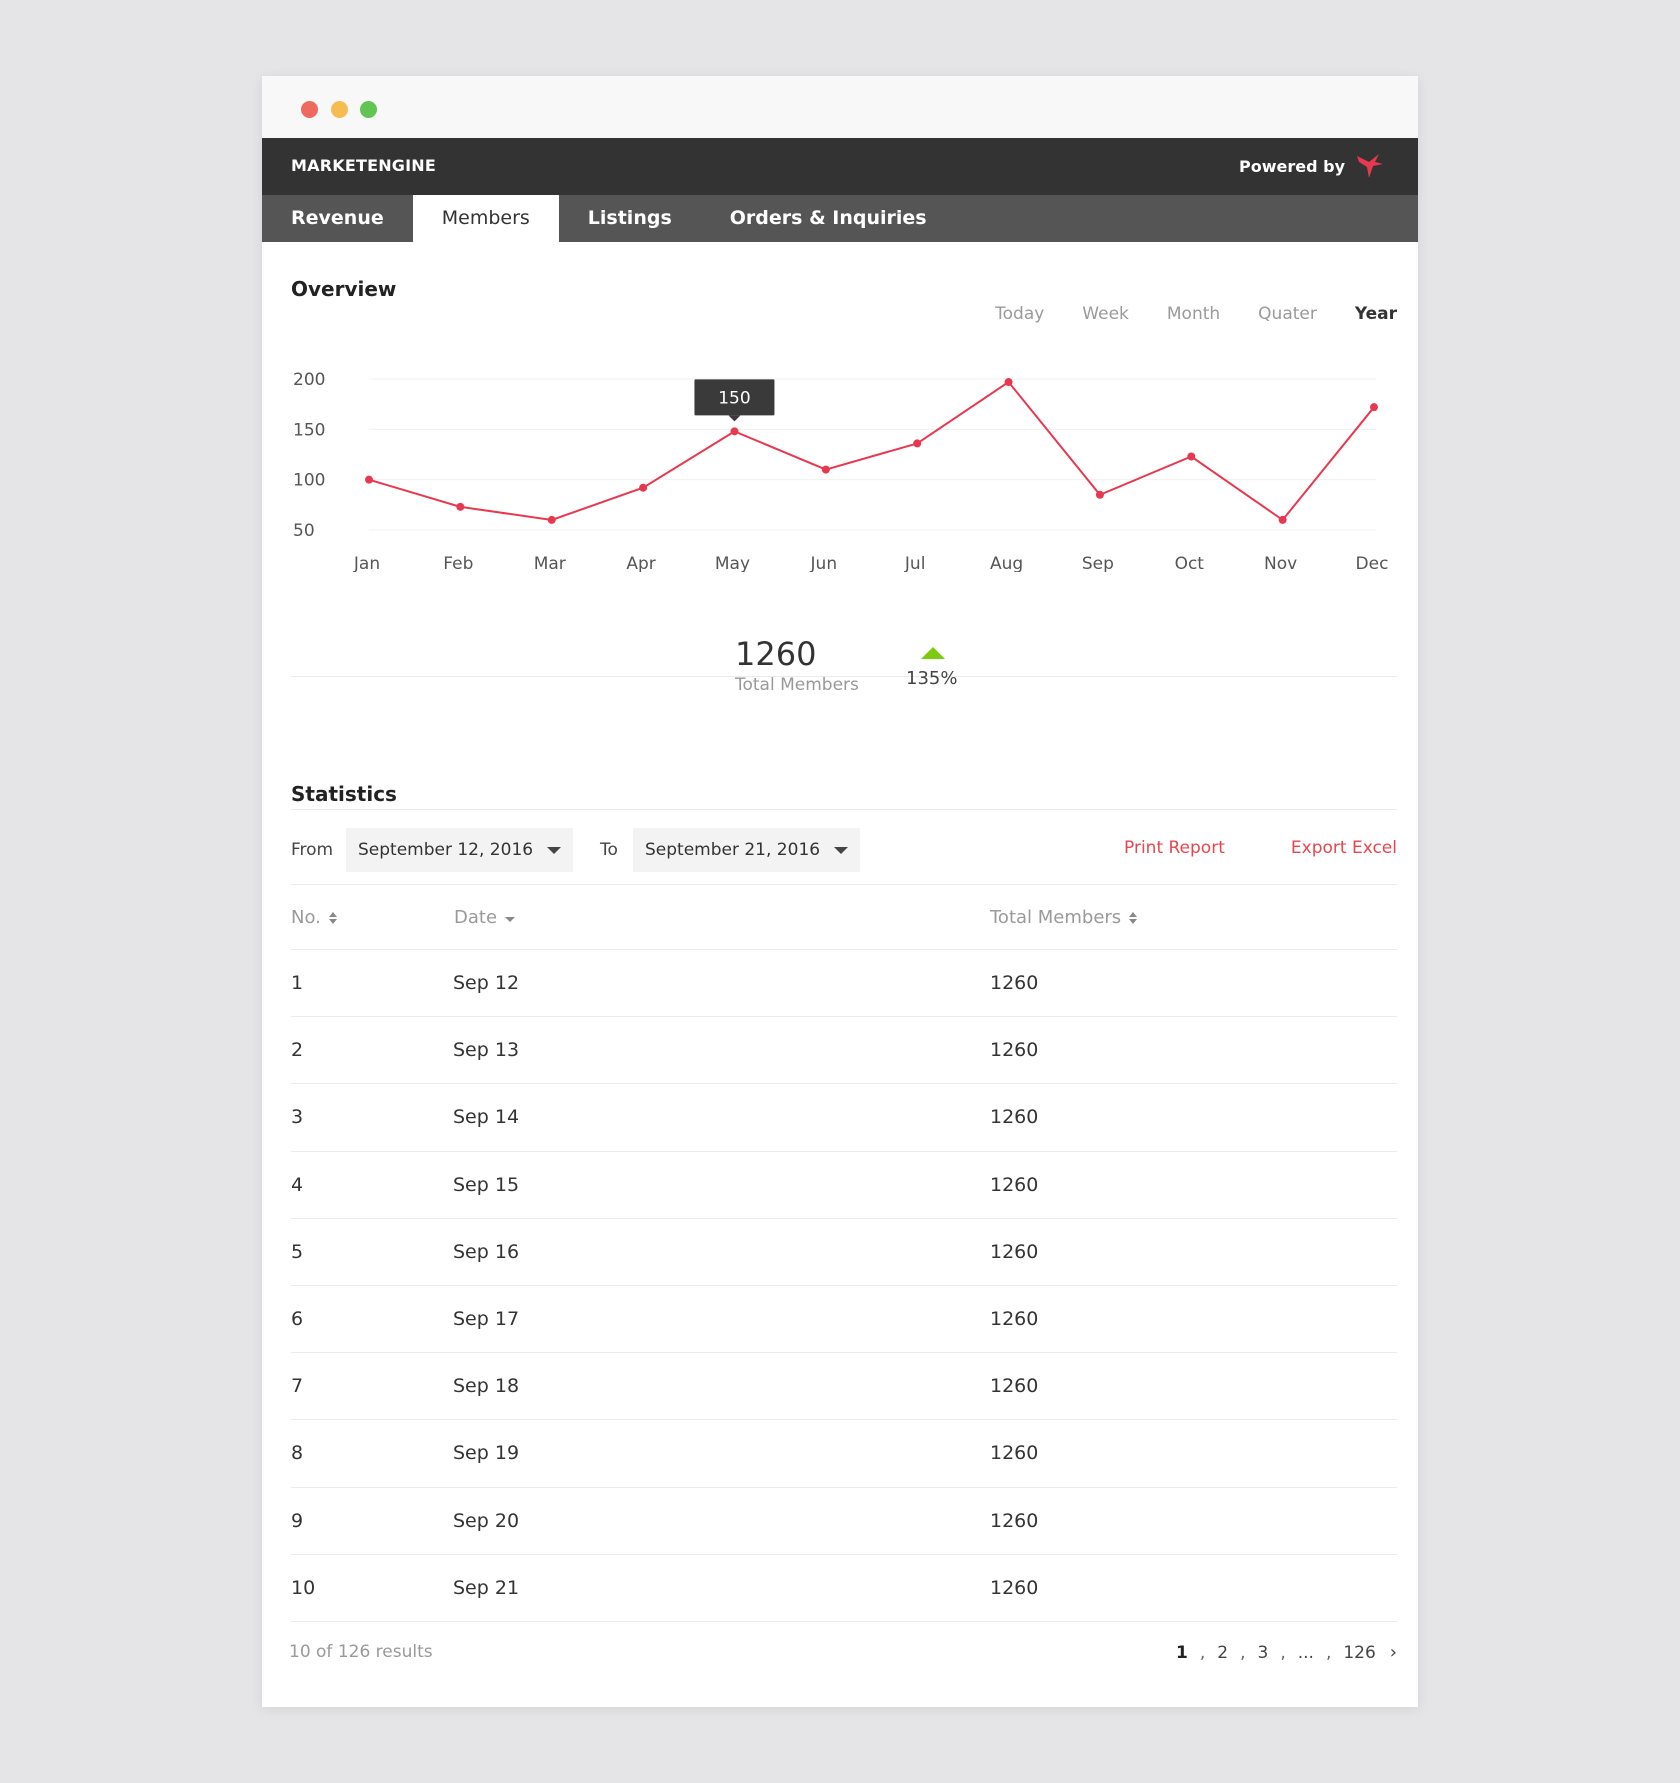 This screenshot has height=1783, width=1680. What do you see at coordinates (734, 398) in the screenshot?
I see `chart-tooltip-value: 150` at bounding box center [734, 398].